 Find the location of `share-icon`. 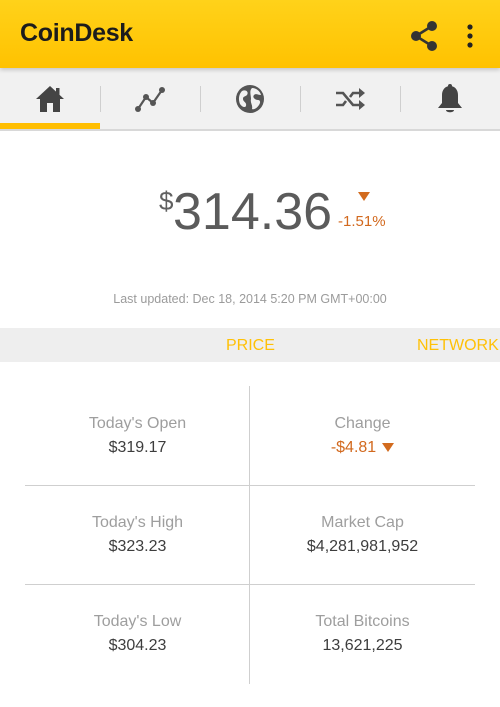

share-icon is located at coordinates (424, 36).